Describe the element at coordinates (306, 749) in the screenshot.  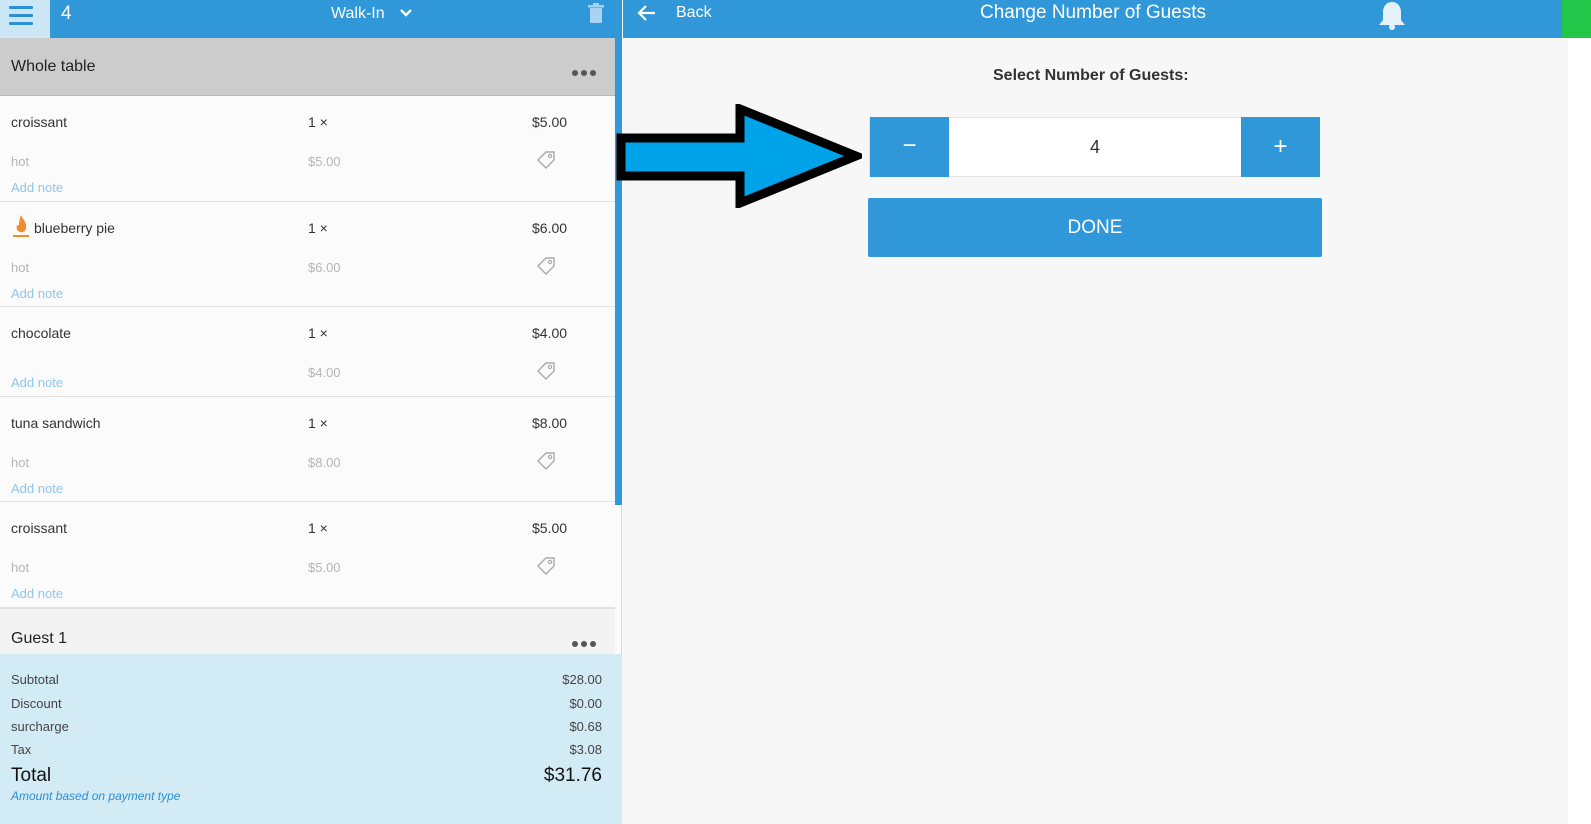
I see `tax-row: Tax $3.08` at that location.